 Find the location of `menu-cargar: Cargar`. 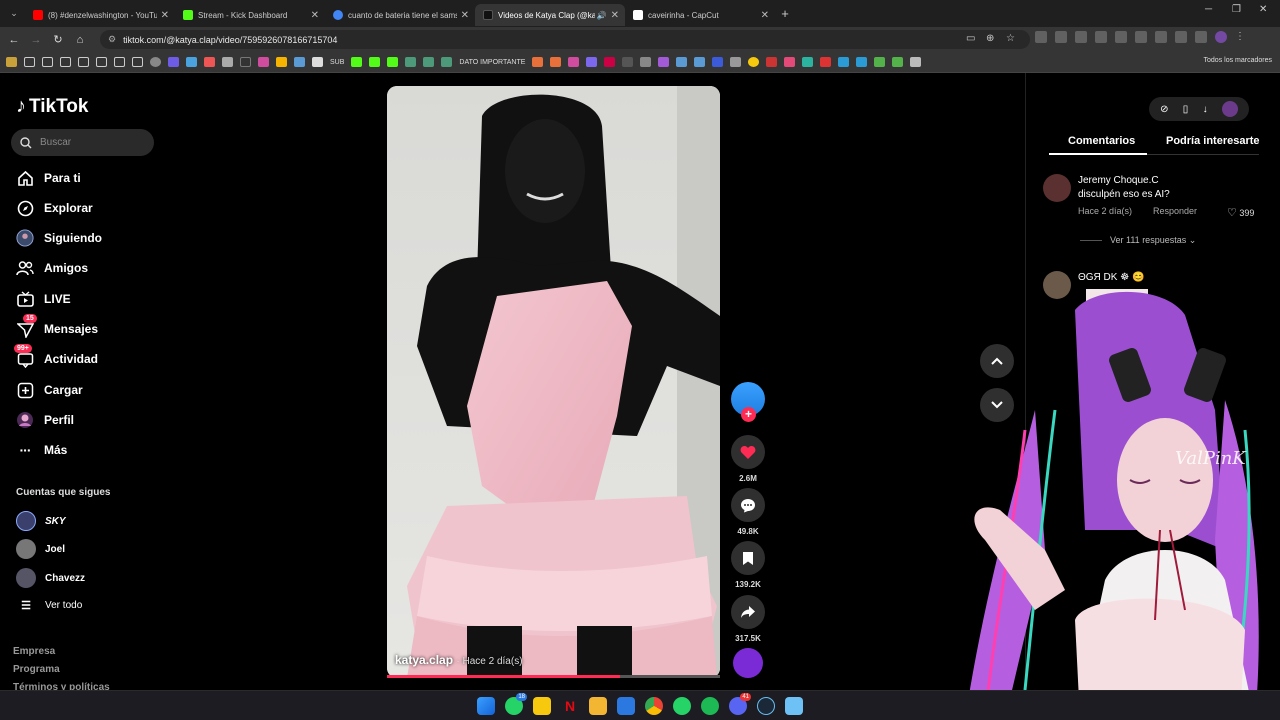

menu-cargar: Cargar is located at coordinates (49, 390).